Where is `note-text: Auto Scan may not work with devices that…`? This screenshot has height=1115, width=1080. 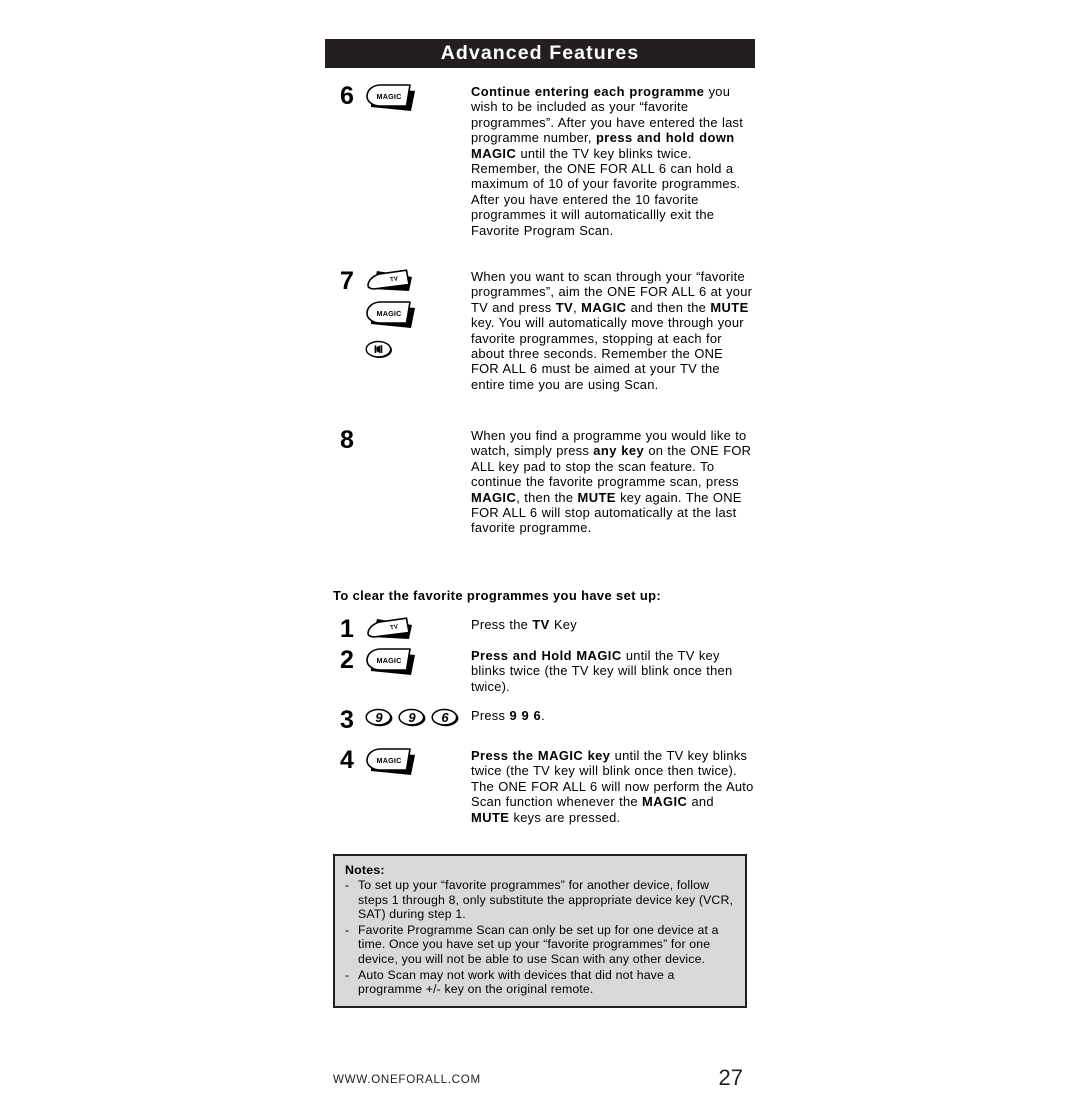
note-text: Auto Scan may not work with devices that… is located at coordinates (516, 982).